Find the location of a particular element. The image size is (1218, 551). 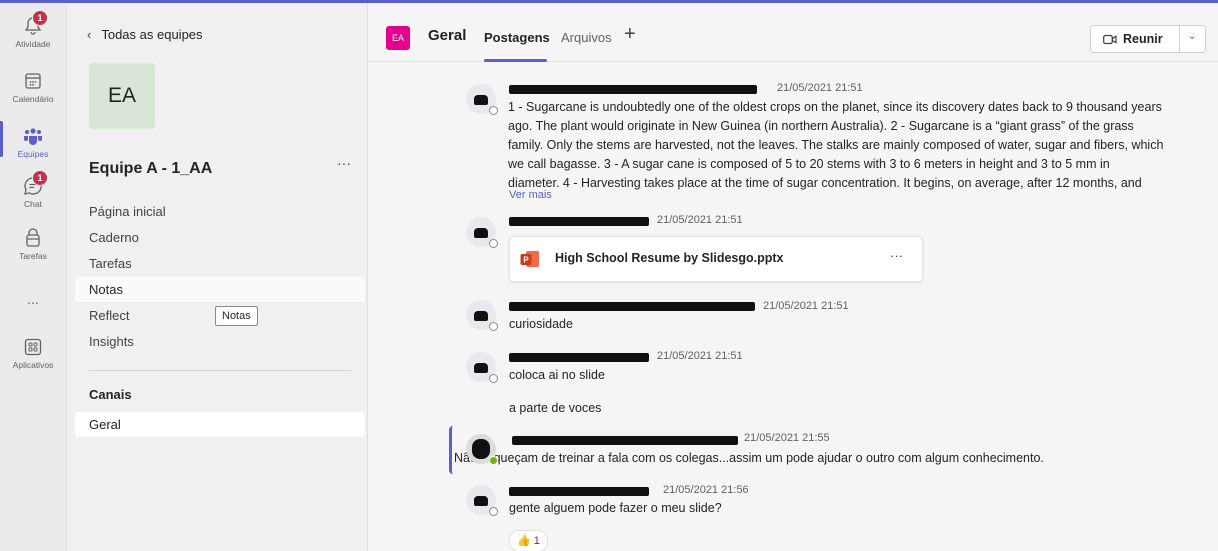

rail-activity: 1 Atividade is located at coordinates (33, 29).